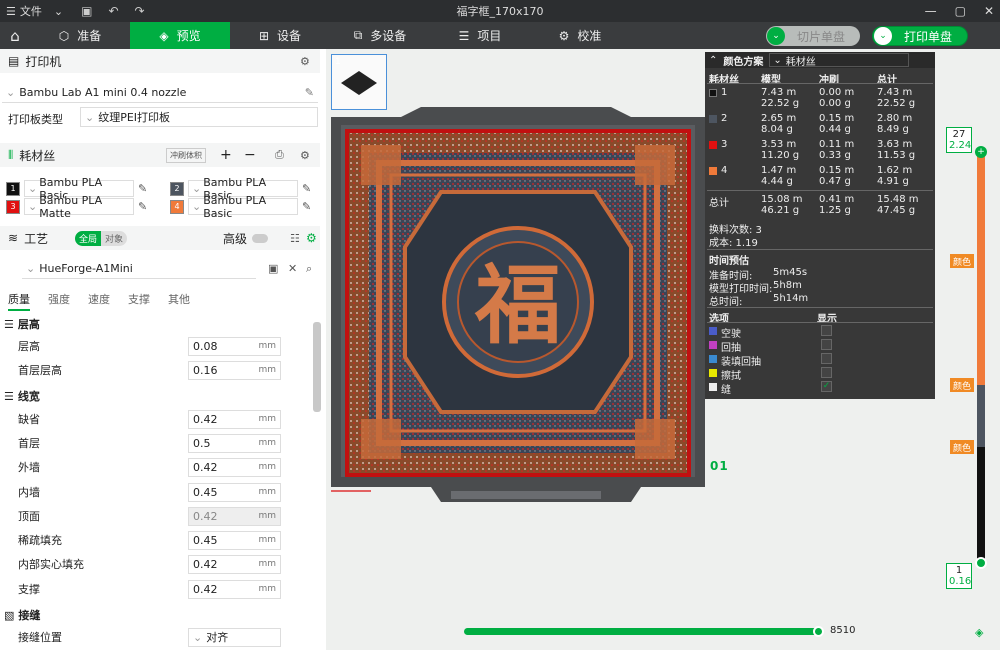 The image size is (1000, 650). What do you see at coordinates (837, 170) in the screenshot?
I see `flush-length: 0.15 m` at bounding box center [837, 170].